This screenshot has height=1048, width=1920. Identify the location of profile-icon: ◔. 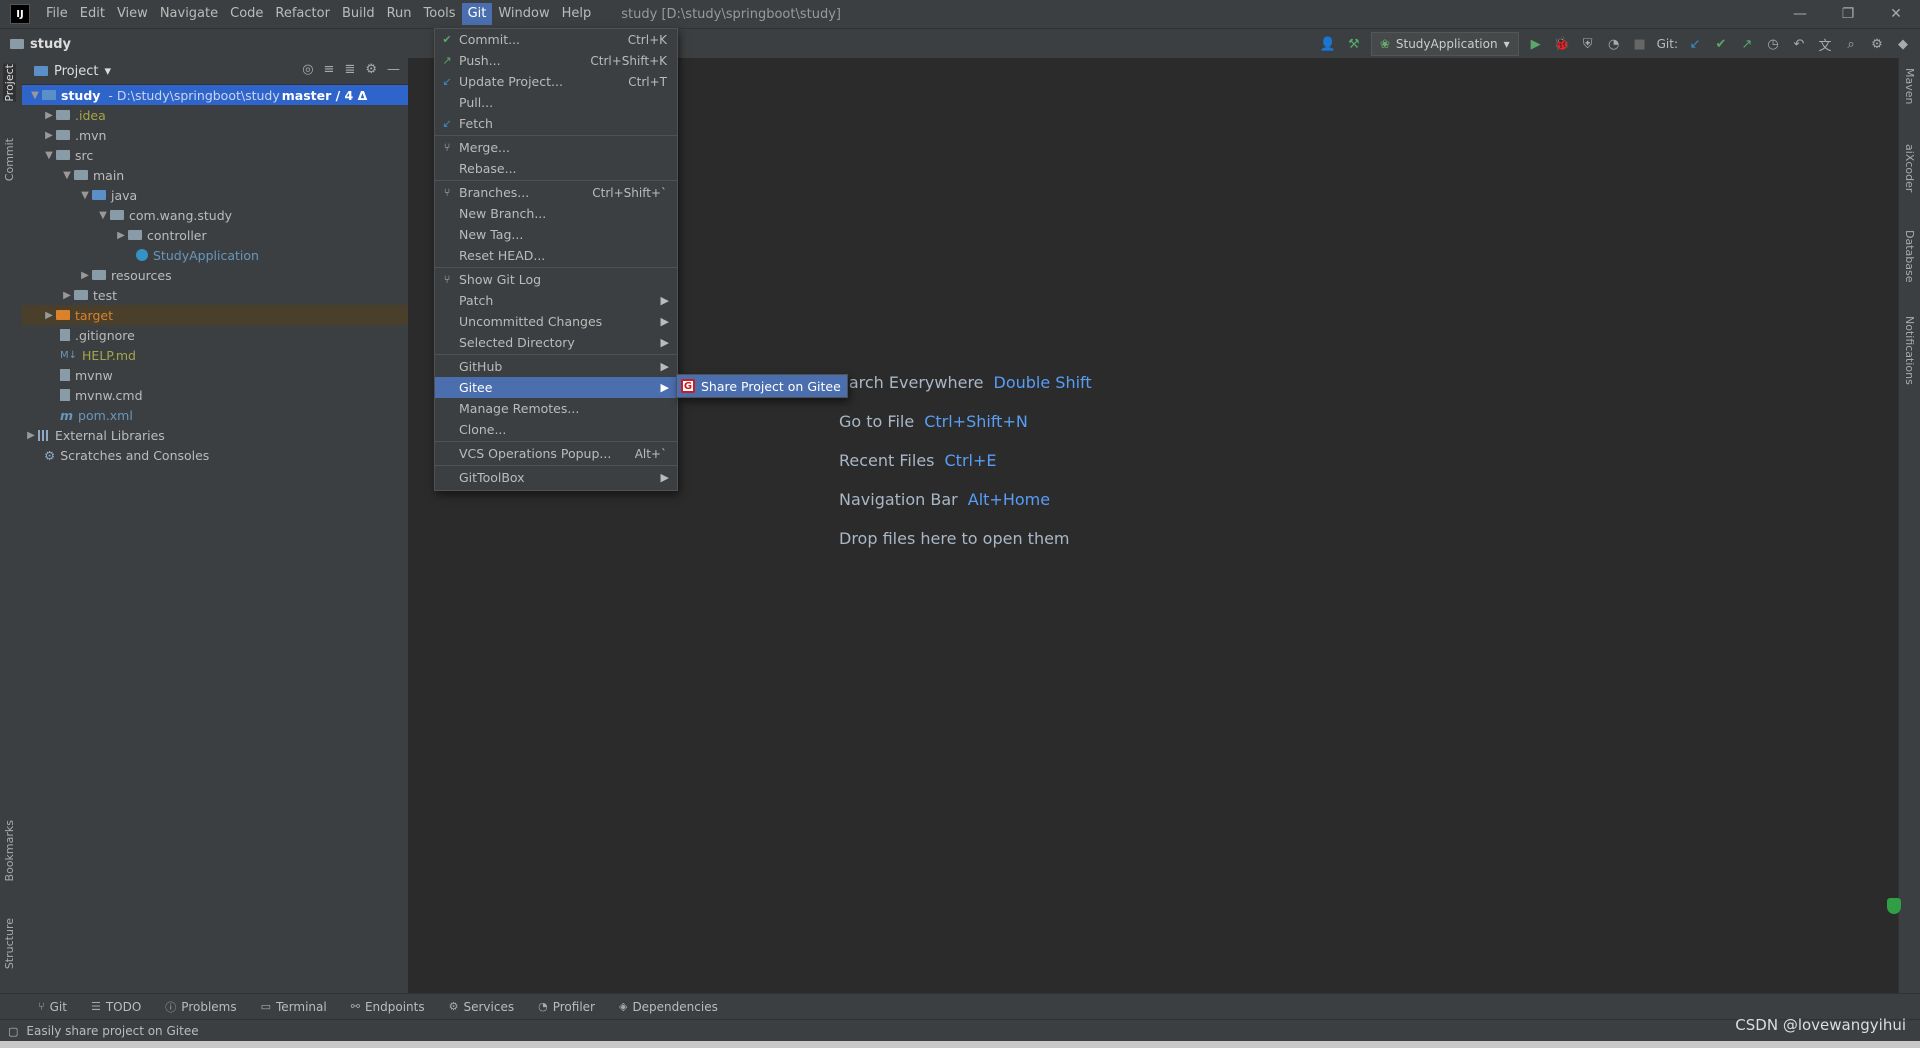
(1614, 44).